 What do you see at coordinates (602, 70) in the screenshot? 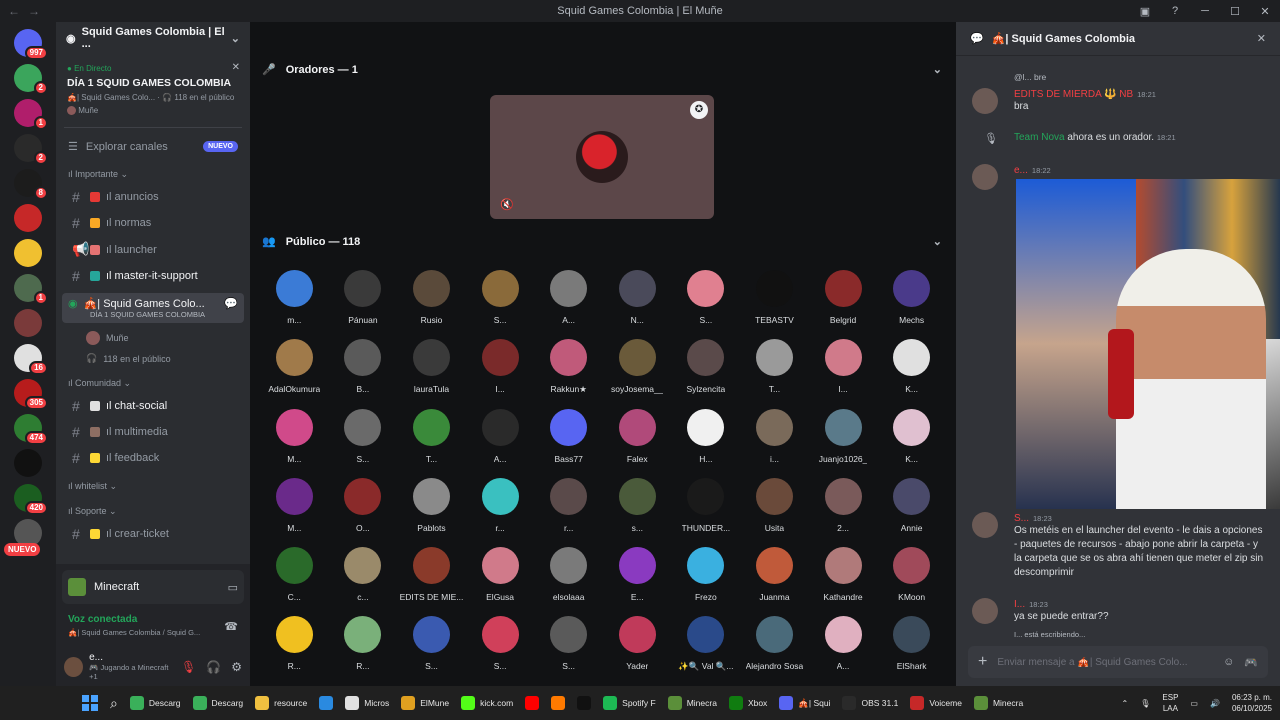
I see `speakers-header: 🎤 Oradores — 1 ⌄` at bounding box center [602, 70].